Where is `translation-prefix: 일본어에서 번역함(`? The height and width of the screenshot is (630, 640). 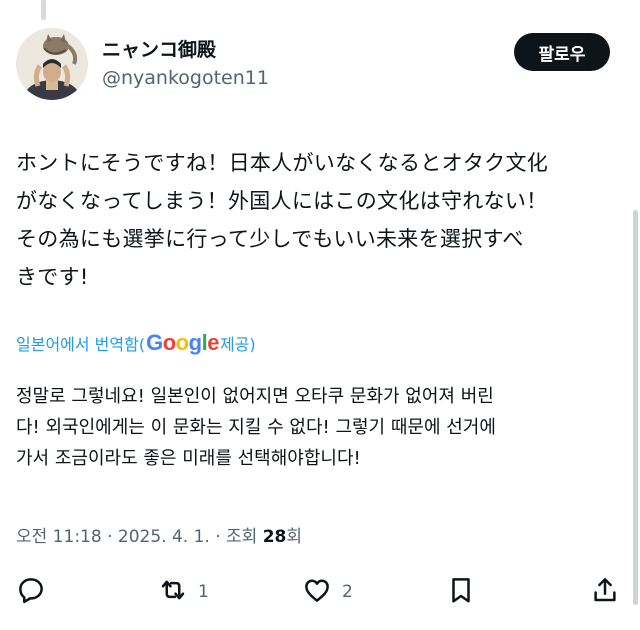 translation-prefix: 일본어에서 번역함( is located at coordinates (81, 344).